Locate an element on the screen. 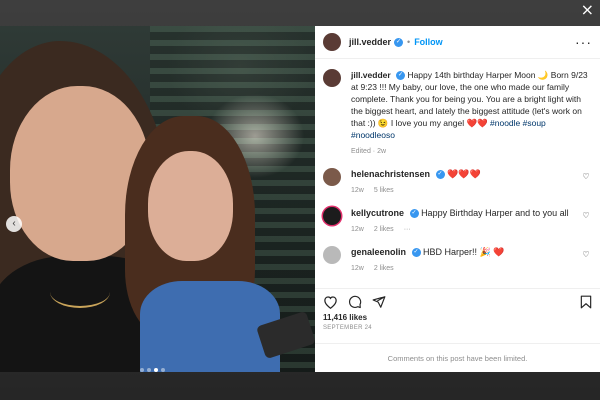 The image size is (600, 400). bookmark-icon is located at coordinates (586, 302).